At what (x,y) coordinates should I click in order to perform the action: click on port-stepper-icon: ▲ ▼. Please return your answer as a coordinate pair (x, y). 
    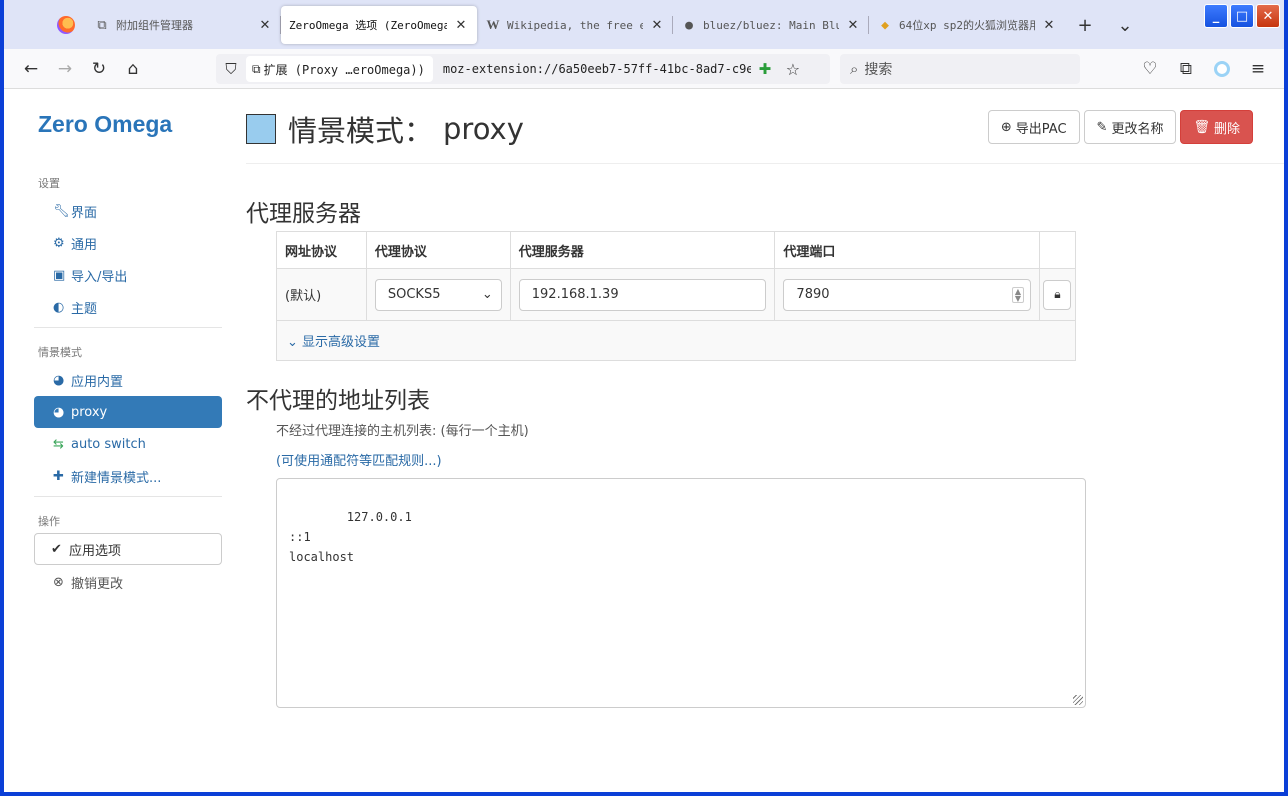
    Looking at the image, I should click on (1017, 294).